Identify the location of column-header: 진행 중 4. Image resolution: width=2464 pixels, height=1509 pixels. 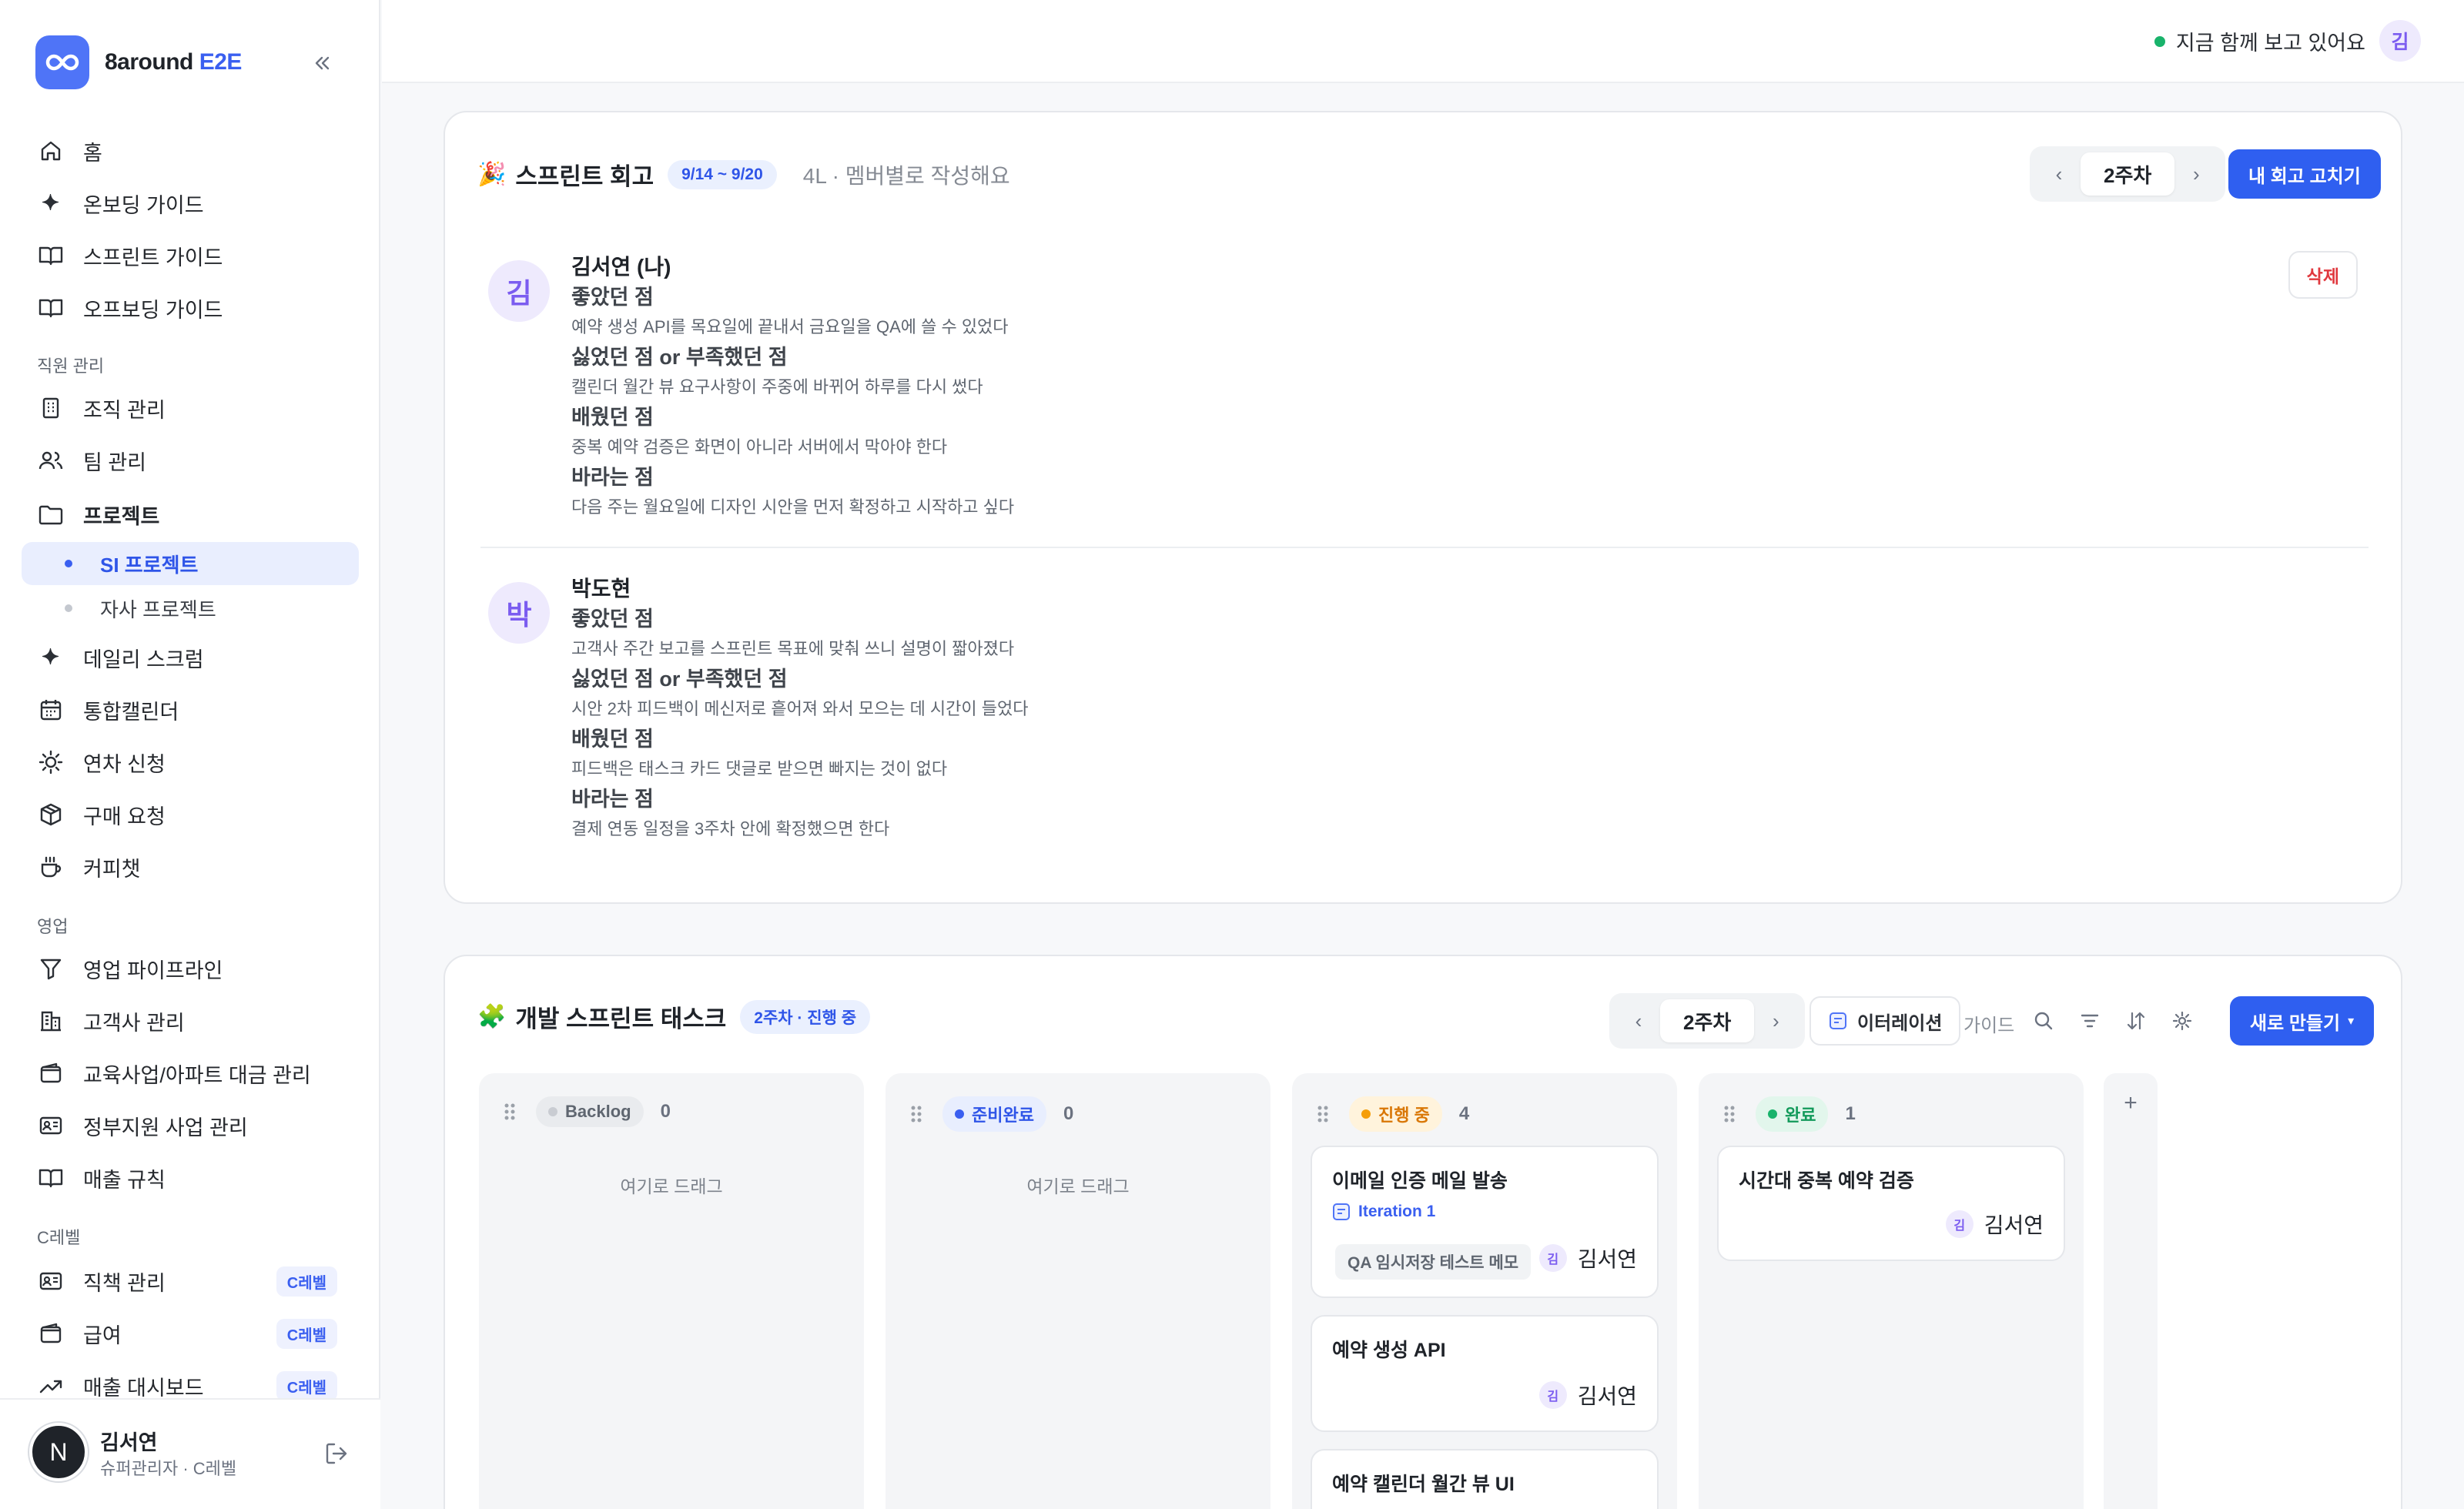
(1392, 1114).